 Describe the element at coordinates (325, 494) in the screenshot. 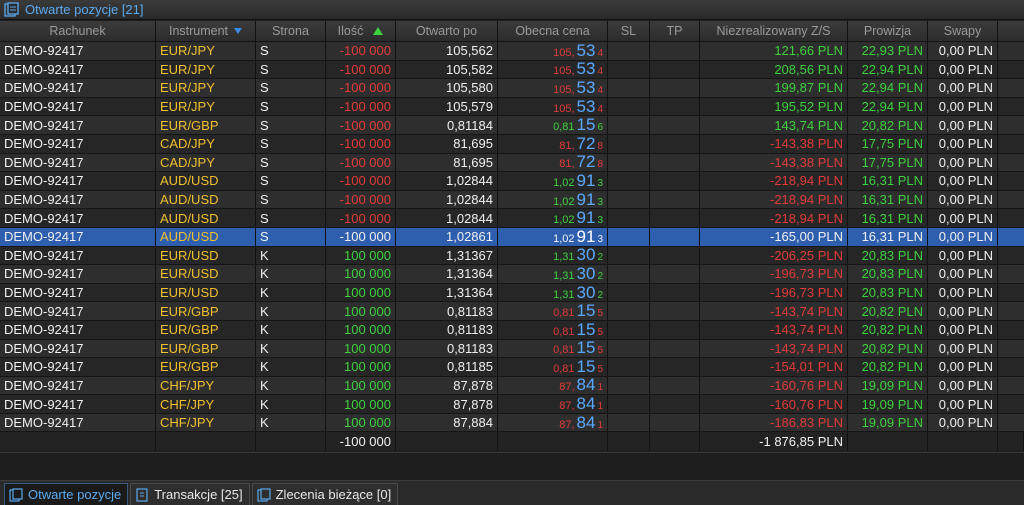

I see `tab-current-orders: Zlecenia bieżące [0]` at that location.